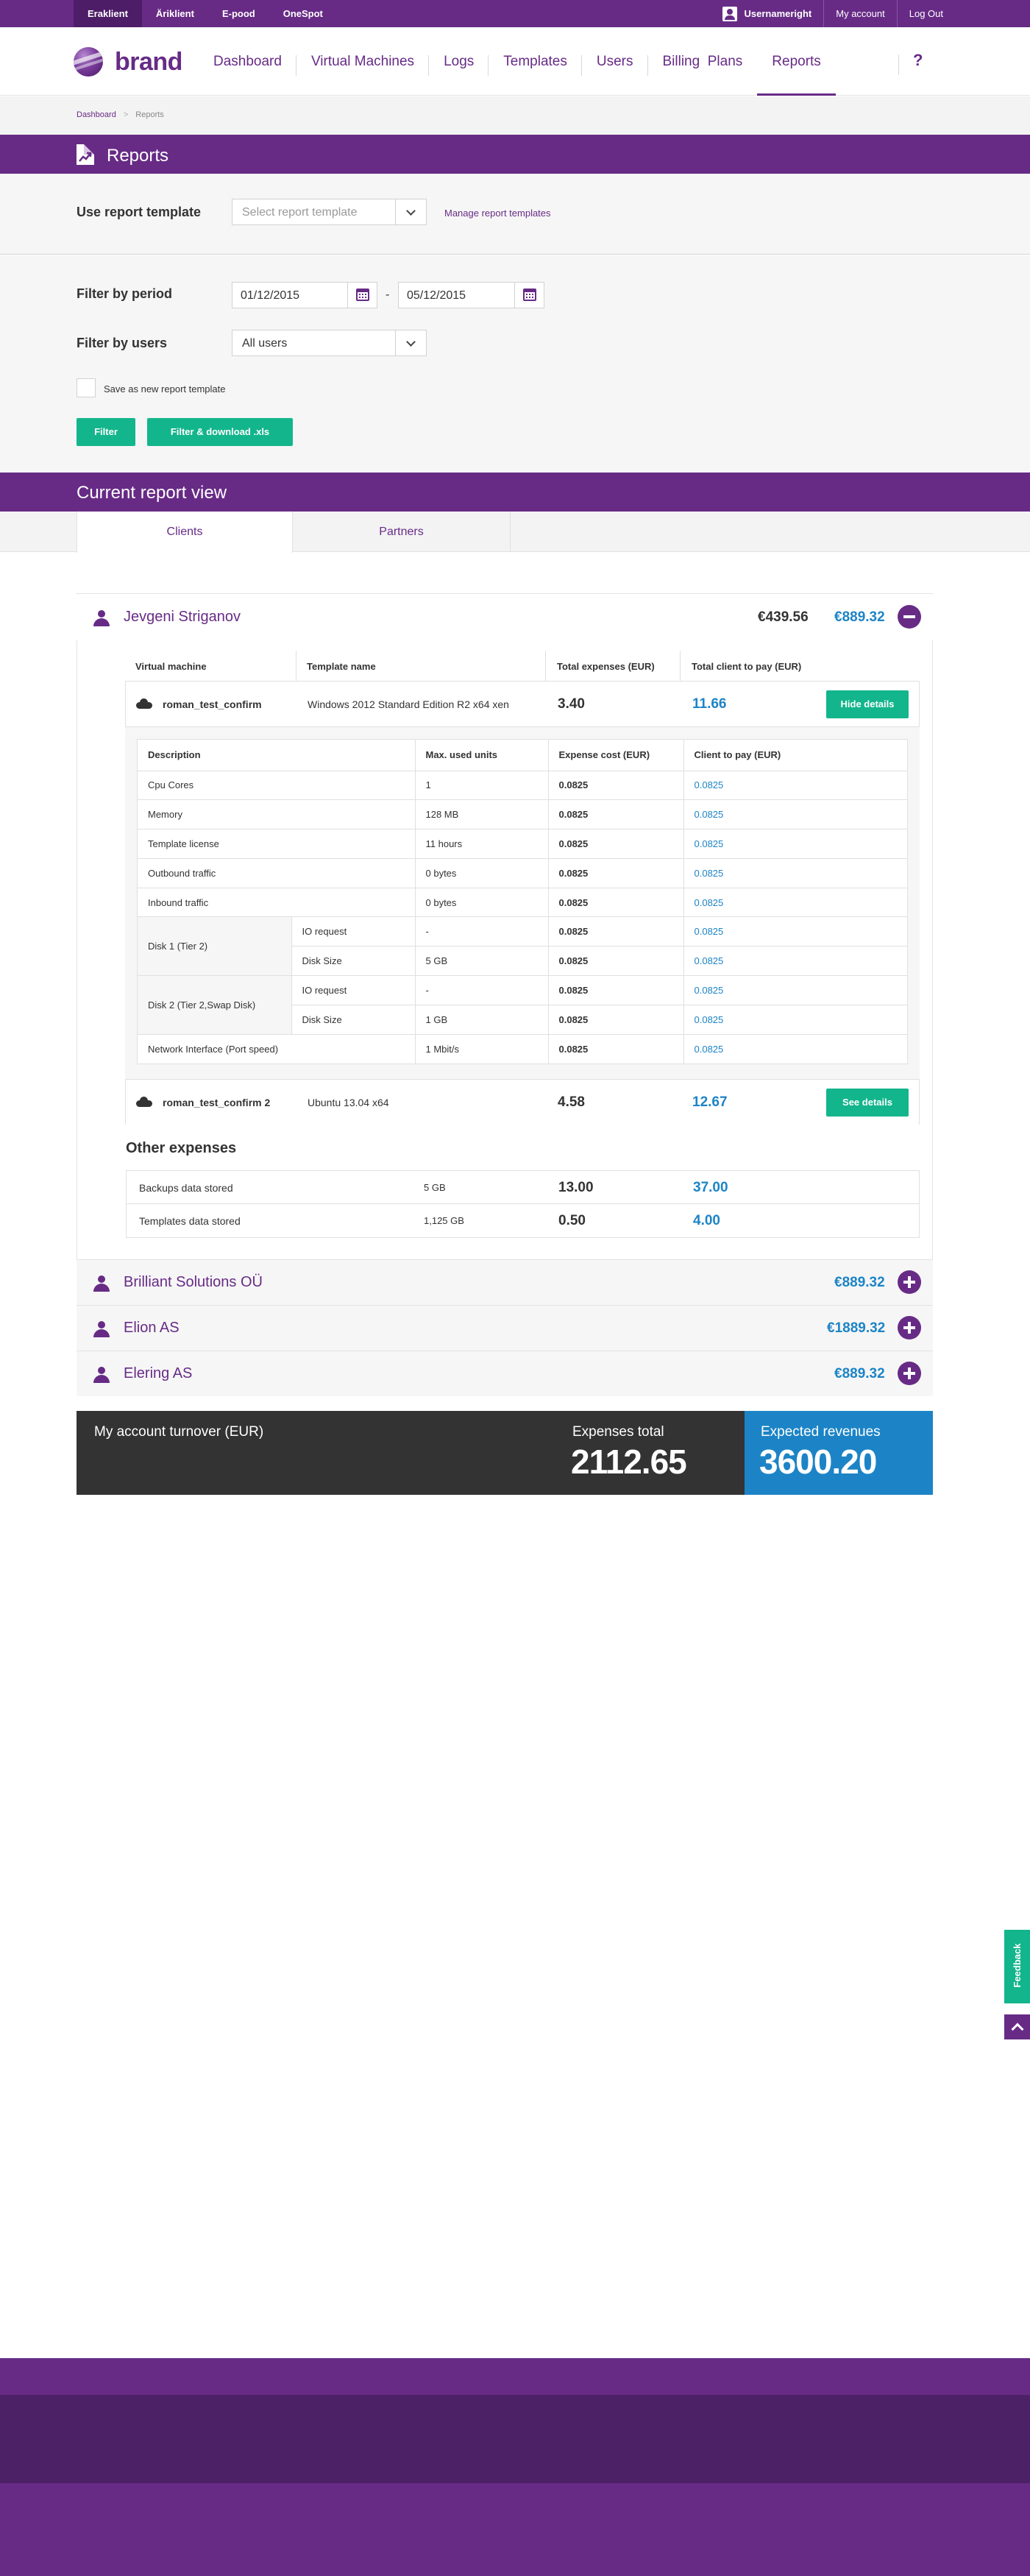 The height and width of the screenshot is (2576, 1030). Describe the element at coordinates (498, 213) in the screenshot. I see `manage-templates-link: Manage report templates` at that location.